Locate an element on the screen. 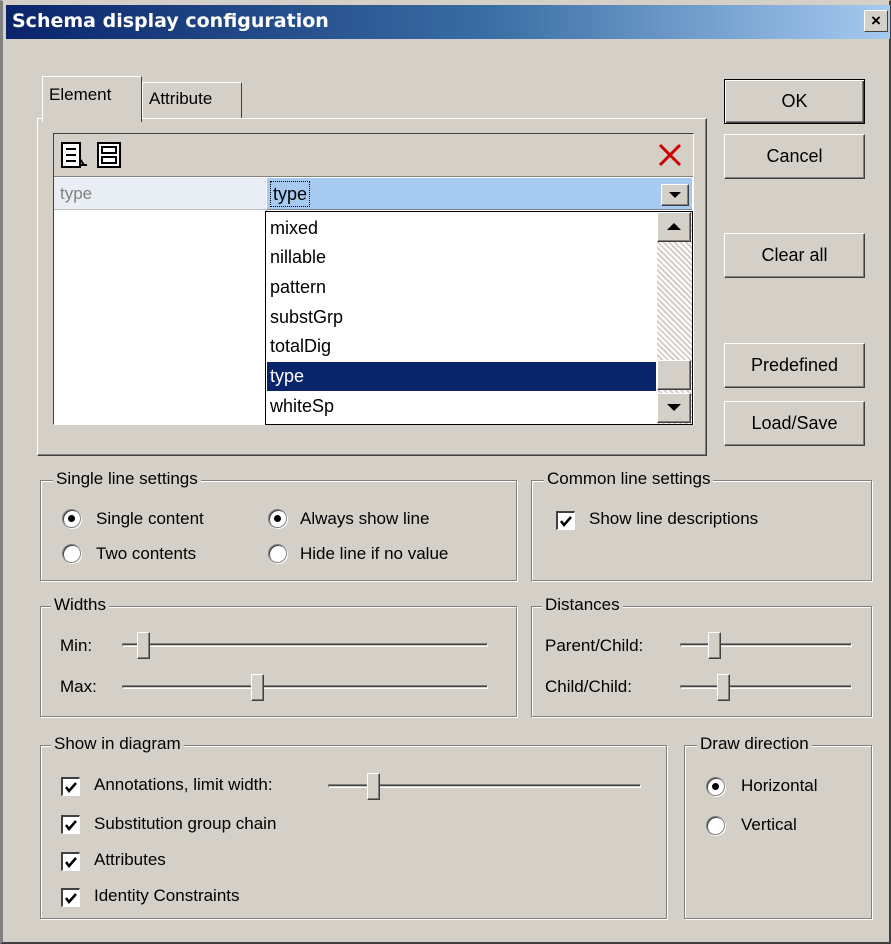 This screenshot has height=944, width=891. close-icon: × is located at coordinates (876, 20).